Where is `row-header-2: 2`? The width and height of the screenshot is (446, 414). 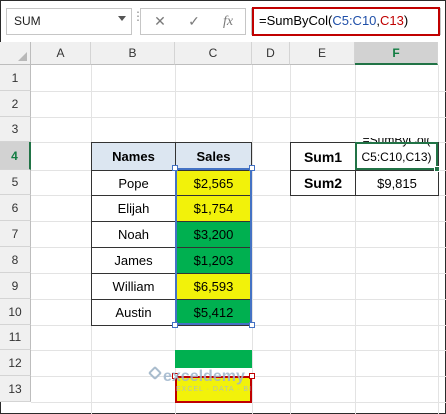
row-header-2: 2 is located at coordinates (15, 104).